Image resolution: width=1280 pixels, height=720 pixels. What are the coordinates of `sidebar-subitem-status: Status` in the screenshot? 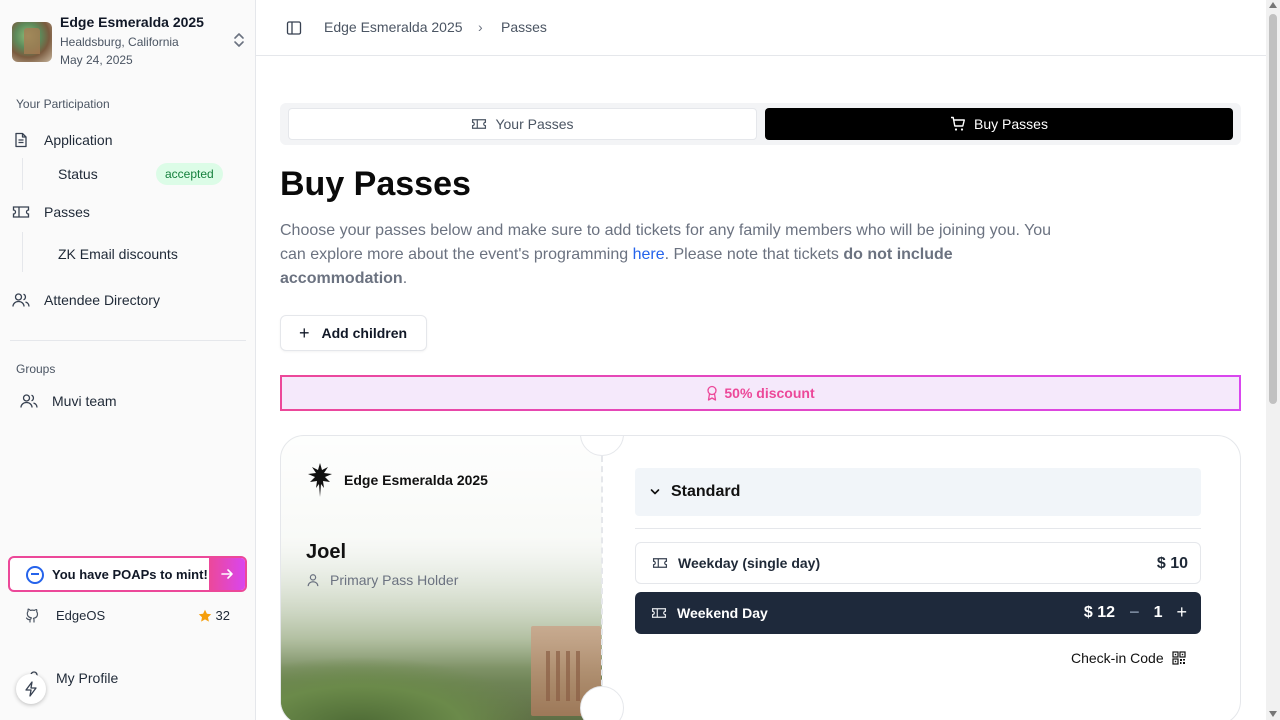 It's located at (78, 174).